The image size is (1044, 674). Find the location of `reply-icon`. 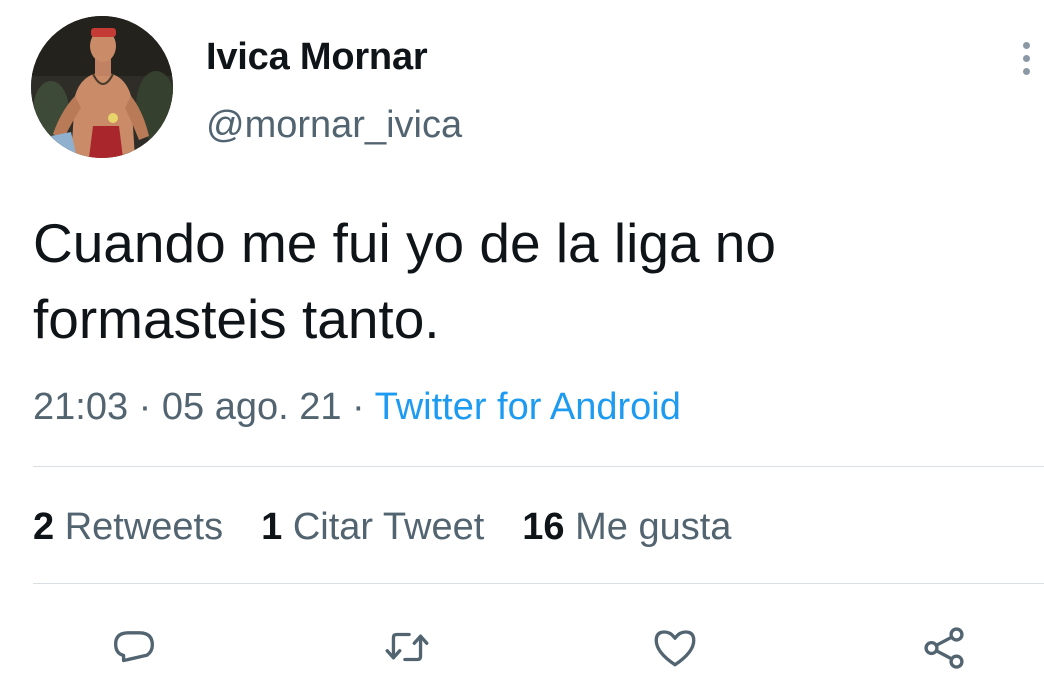

reply-icon is located at coordinates (134, 647).